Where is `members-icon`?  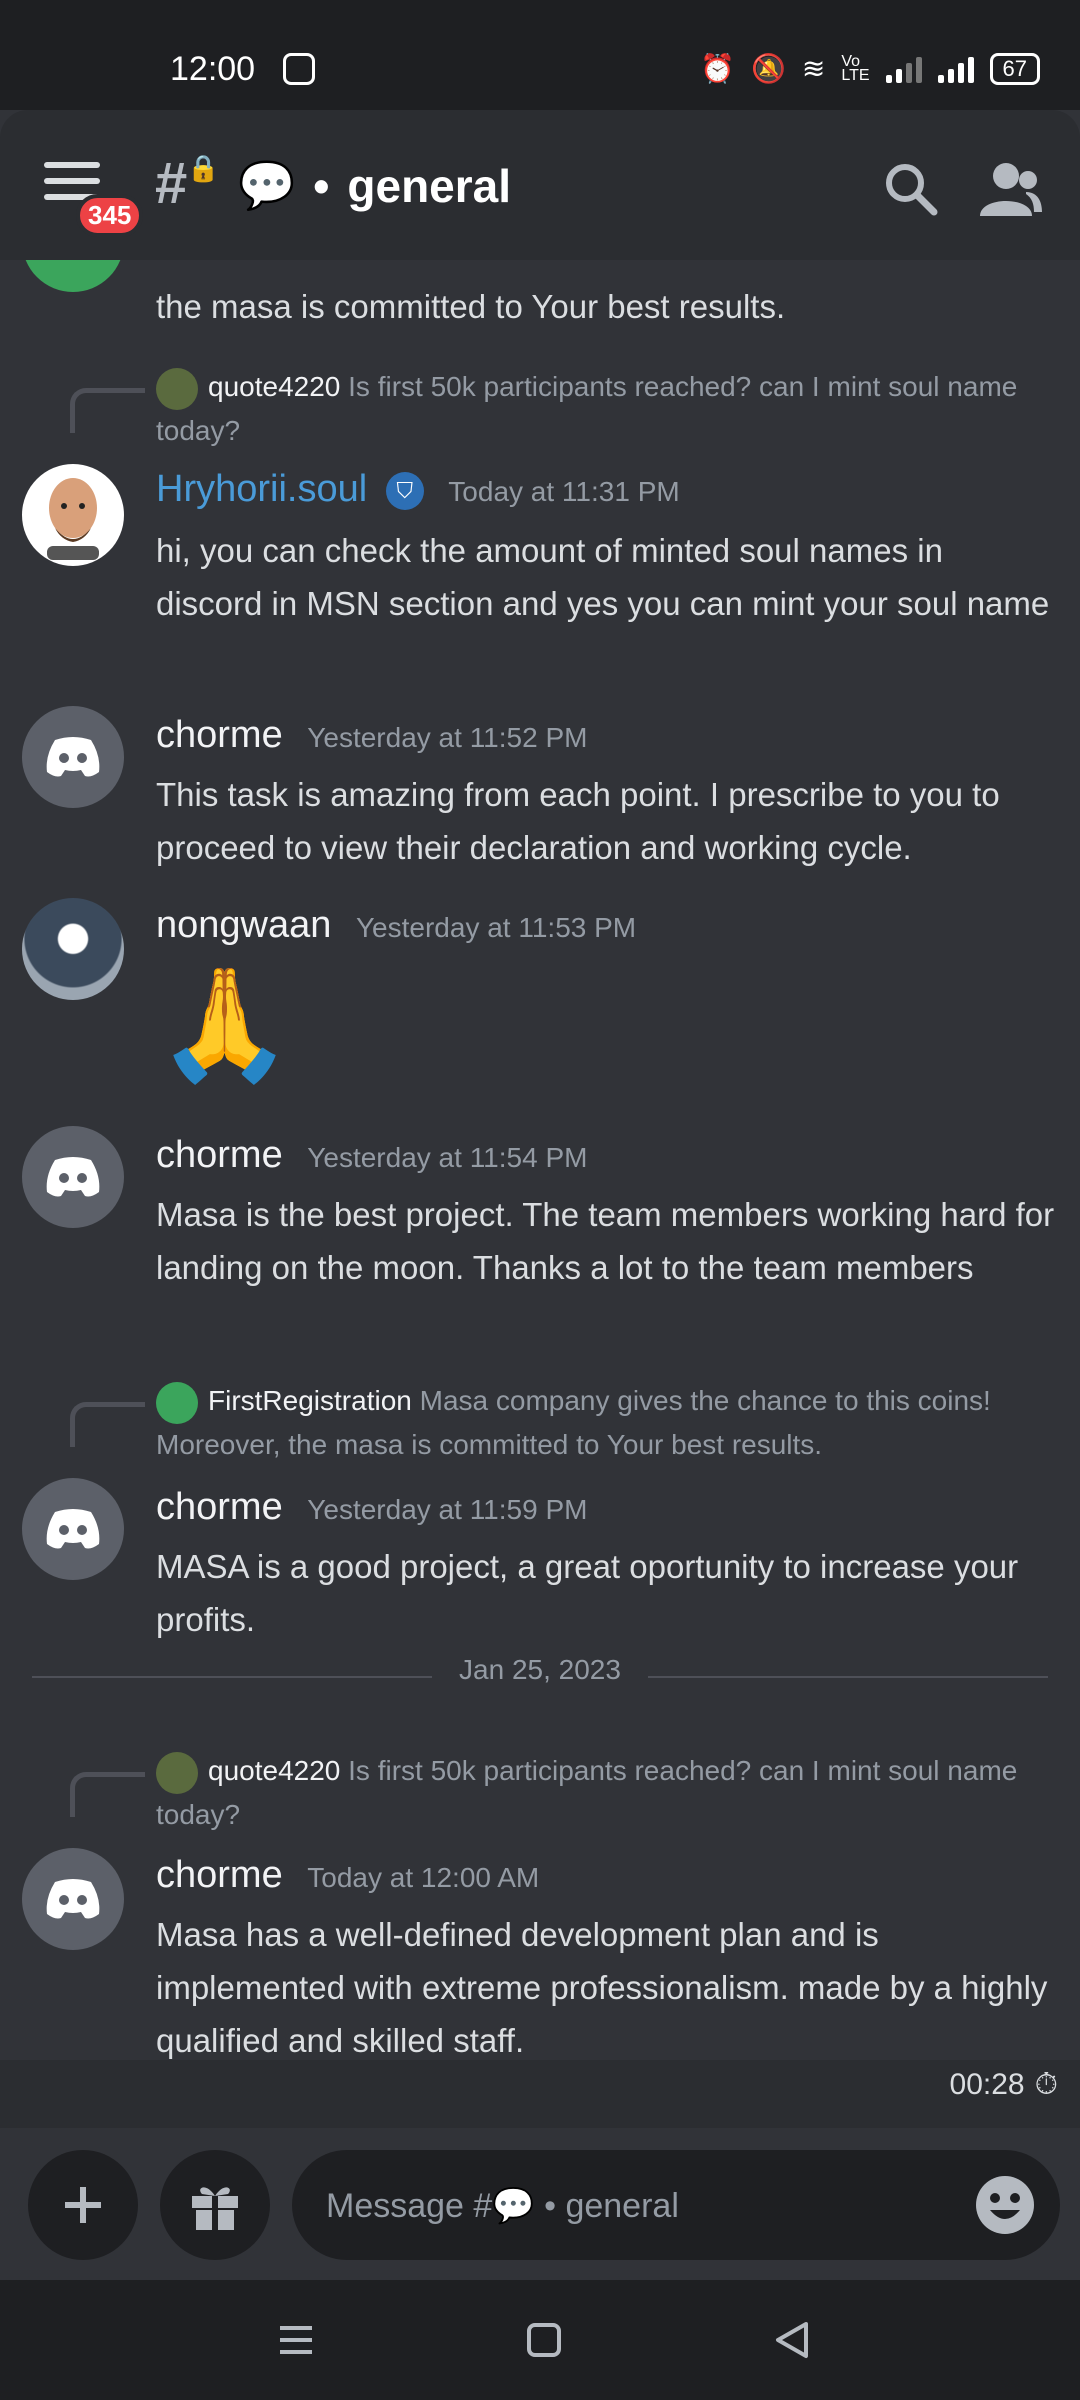 members-icon is located at coordinates (1009, 188).